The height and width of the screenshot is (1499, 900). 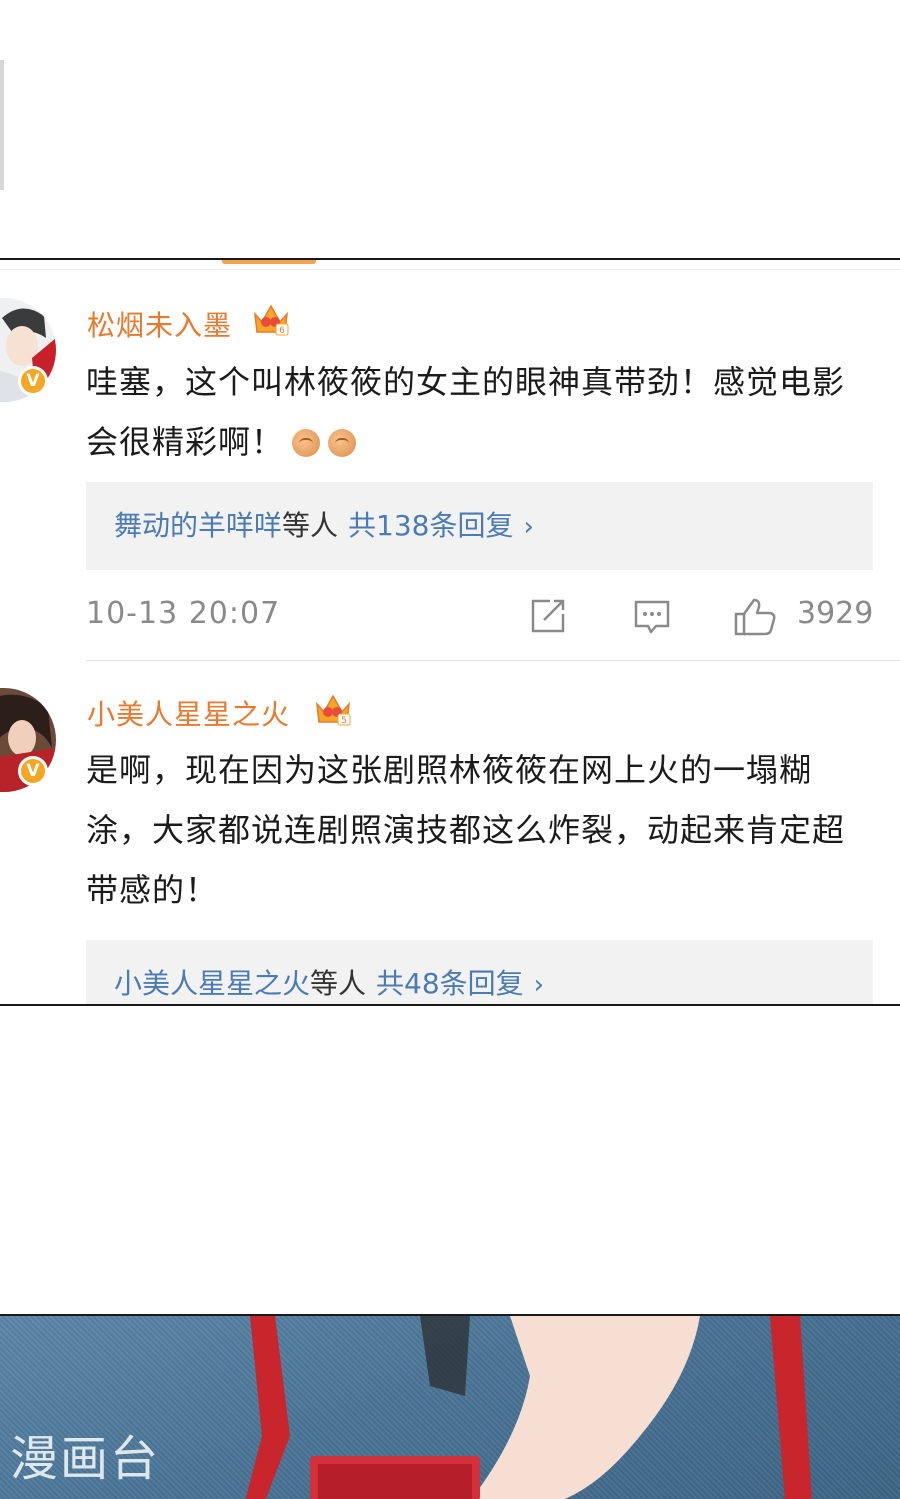 What do you see at coordinates (450, 1406) in the screenshot?
I see `comic-panel-illustration: 漫画台` at bounding box center [450, 1406].